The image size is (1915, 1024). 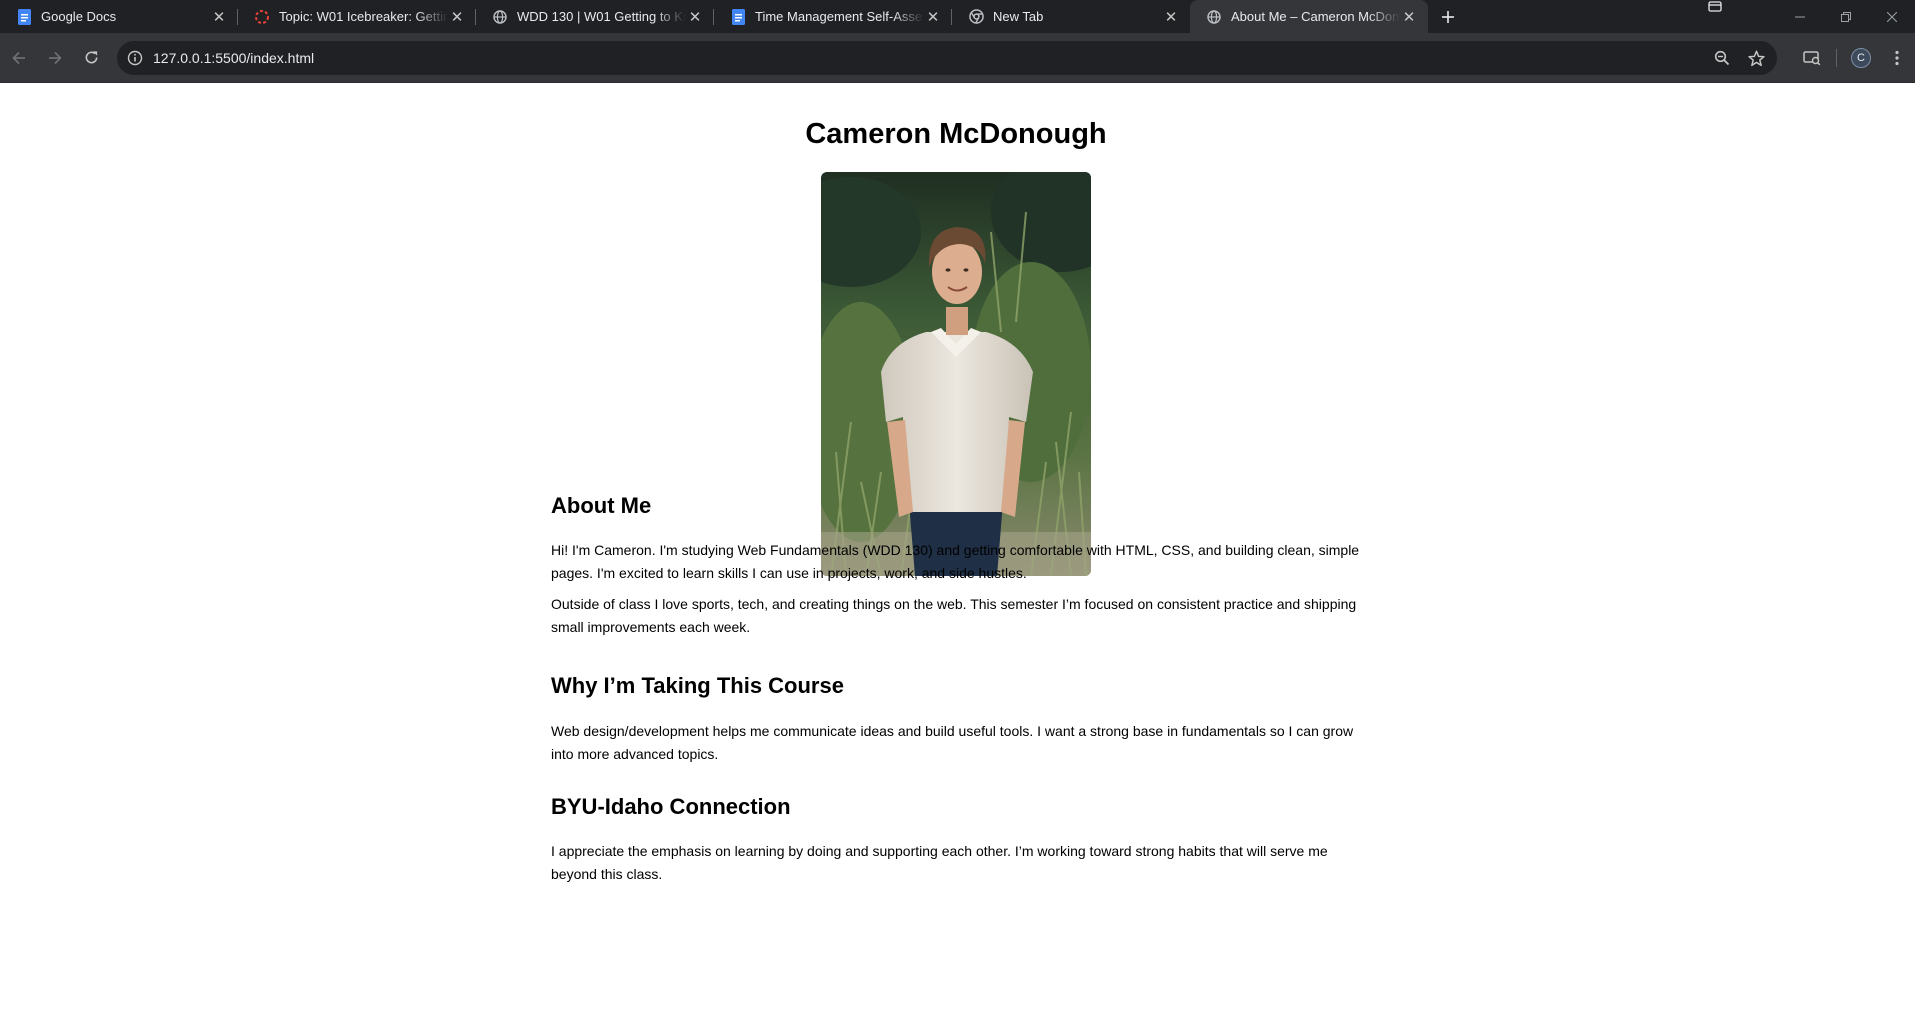 I want to click on tab-title: Google Docs, so click(x=79, y=16).